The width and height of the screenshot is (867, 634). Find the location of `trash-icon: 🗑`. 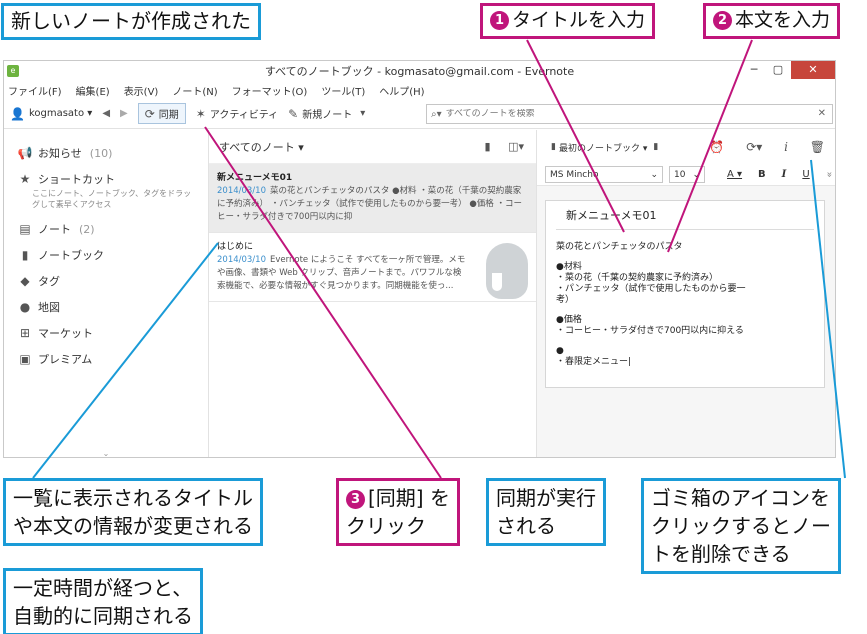

trash-icon: 🗑 is located at coordinates (817, 147).